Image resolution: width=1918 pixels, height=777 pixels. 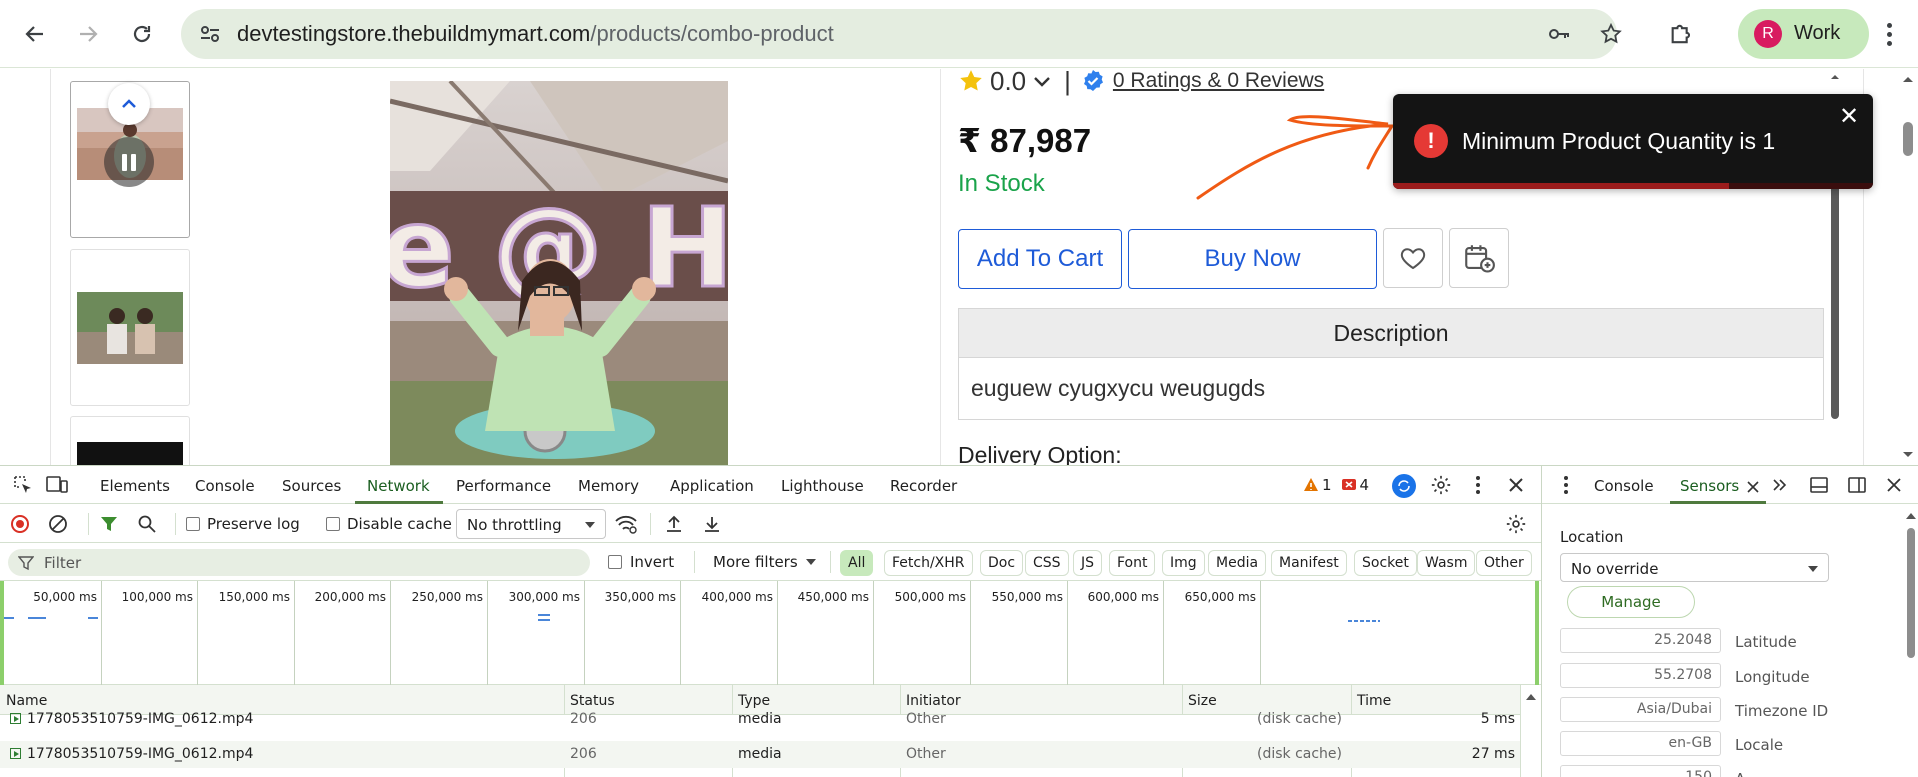 I want to click on issues-counter: 1 4, so click(x=1336, y=485).